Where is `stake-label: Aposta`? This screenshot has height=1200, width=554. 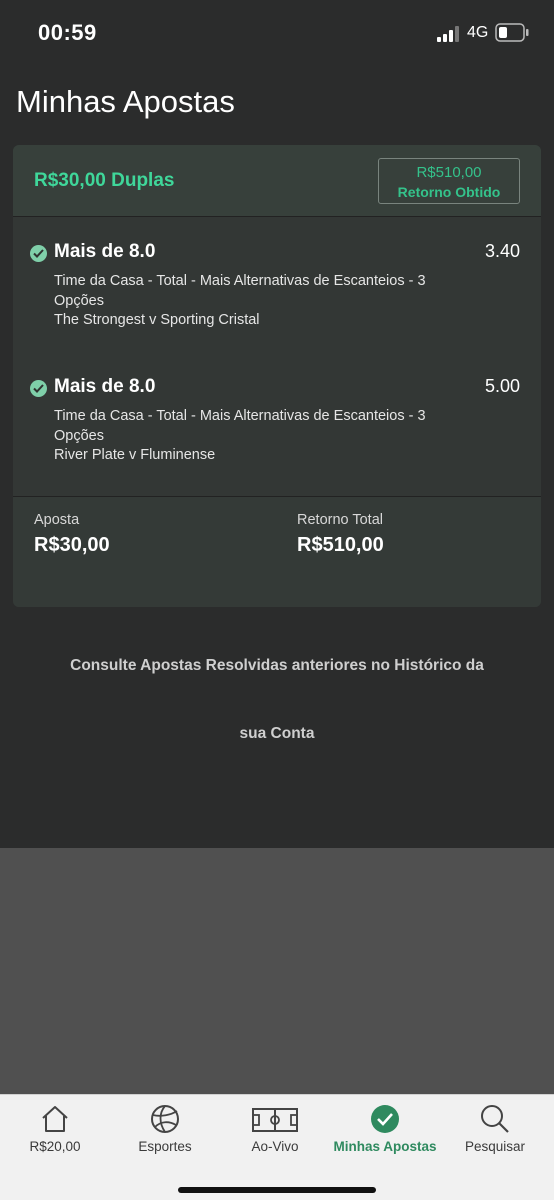 stake-label: Aposta is located at coordinates (57, 520).